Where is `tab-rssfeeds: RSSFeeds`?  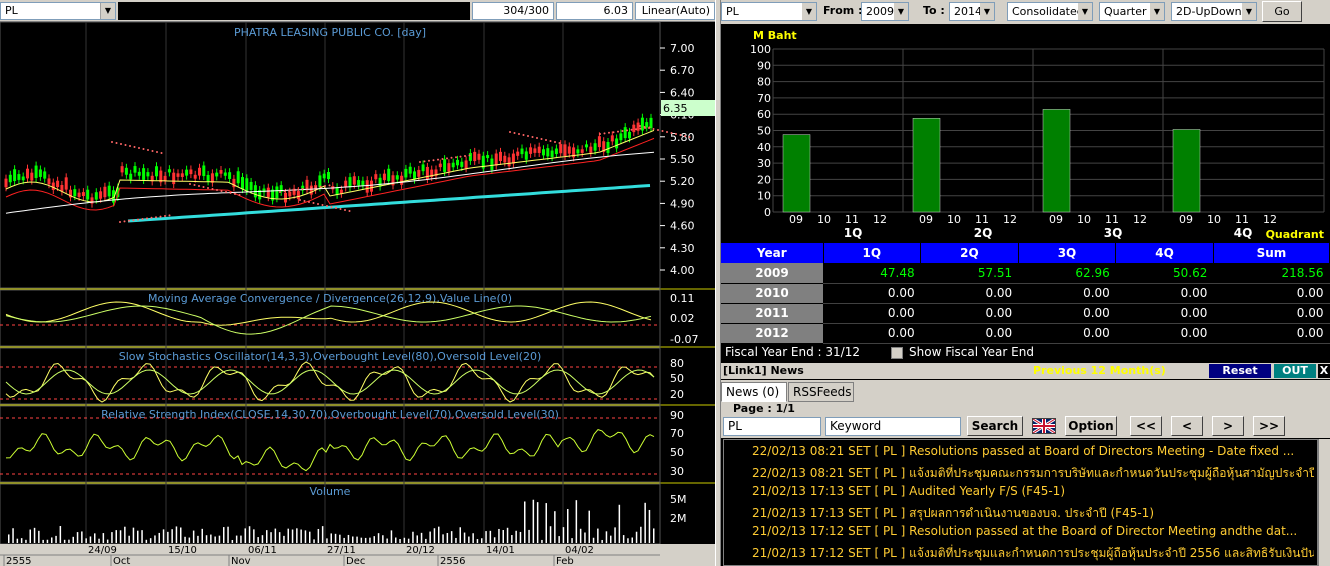 tab-rssfeeds: RSSFeeds is located at coordinates (821, 392).